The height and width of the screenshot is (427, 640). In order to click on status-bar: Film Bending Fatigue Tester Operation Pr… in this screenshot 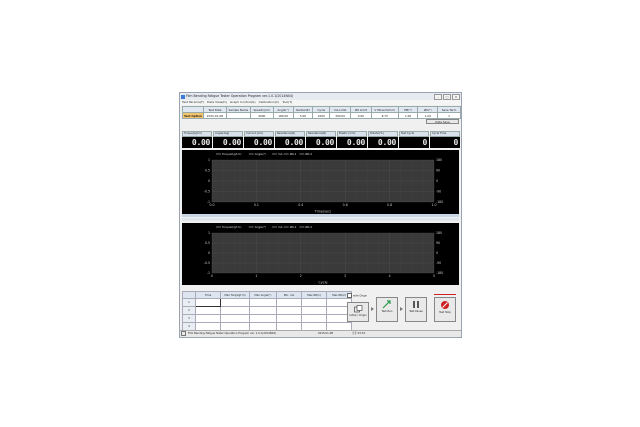, I will do `click(320, 333)`.